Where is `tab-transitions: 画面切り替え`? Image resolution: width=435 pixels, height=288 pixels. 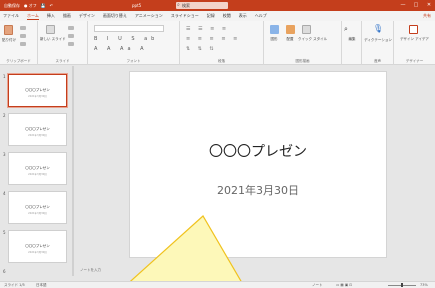 tab-transitions: 画面切り替え is located at coordinates (115, 16).